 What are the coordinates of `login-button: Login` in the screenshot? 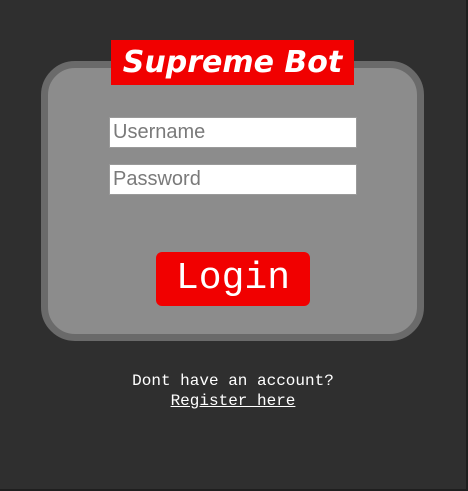 It's located at (233, 279).